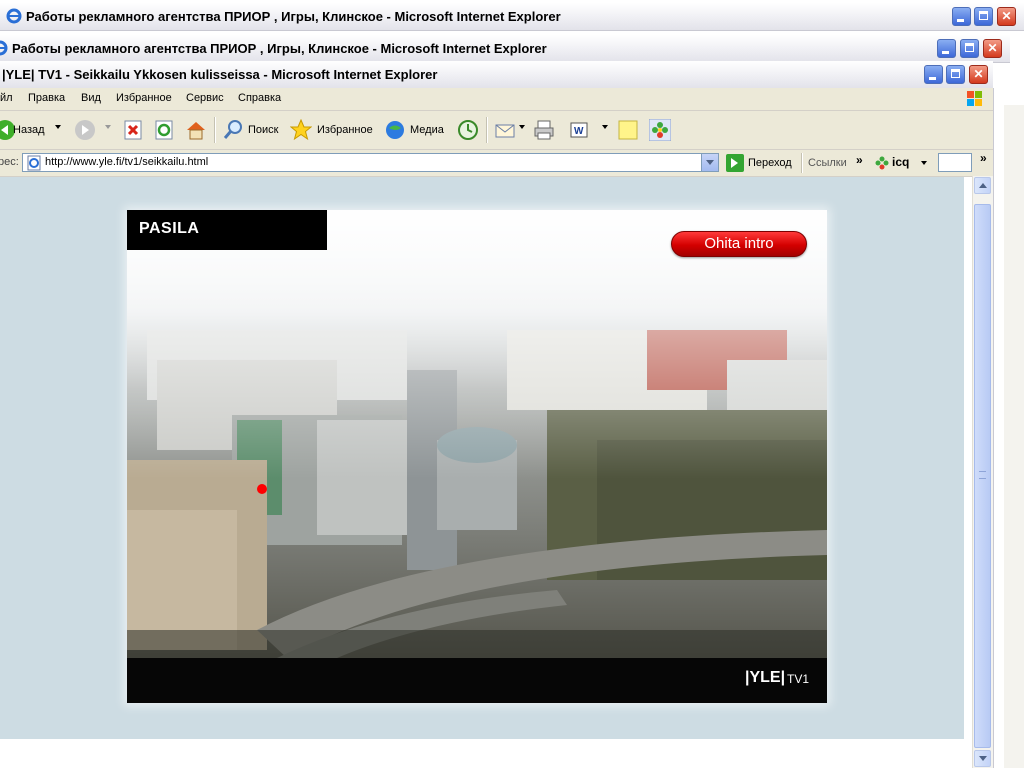 Image resolution: width=1024 pixels, height=768 pixels. I want to click on address-dropdown-icon, so click(709, 162).